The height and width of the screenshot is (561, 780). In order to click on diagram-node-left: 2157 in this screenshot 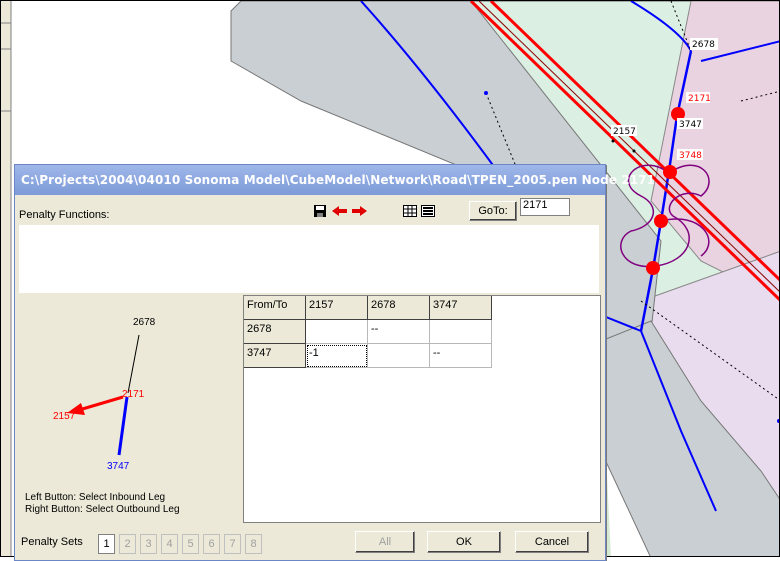, I will do `click(64, 416)`.